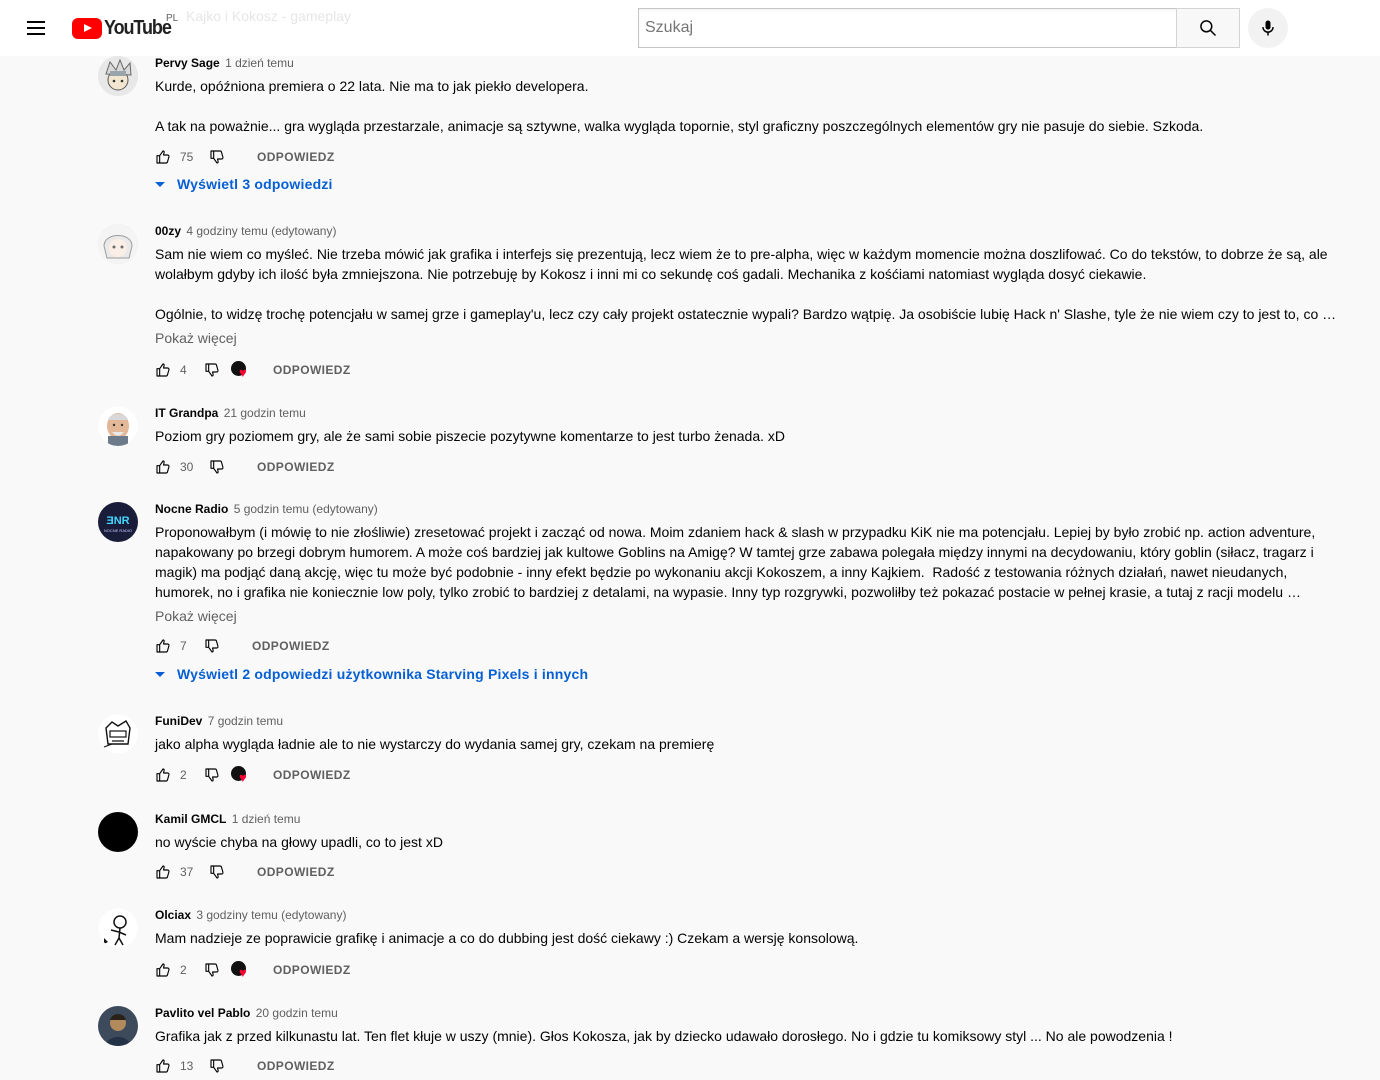 Image resolution: width=1380 pixels, height=1080 pixels. I want to click on video-title-ghost: Kajko i Kokosz - gameplay, so click(268, 16).